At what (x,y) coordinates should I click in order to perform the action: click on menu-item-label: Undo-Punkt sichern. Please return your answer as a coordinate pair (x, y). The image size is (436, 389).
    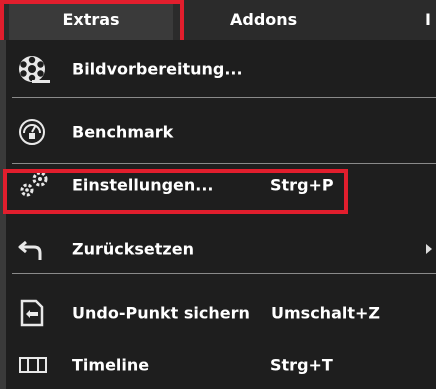
    Looking at the image, I should click on (161, 313).